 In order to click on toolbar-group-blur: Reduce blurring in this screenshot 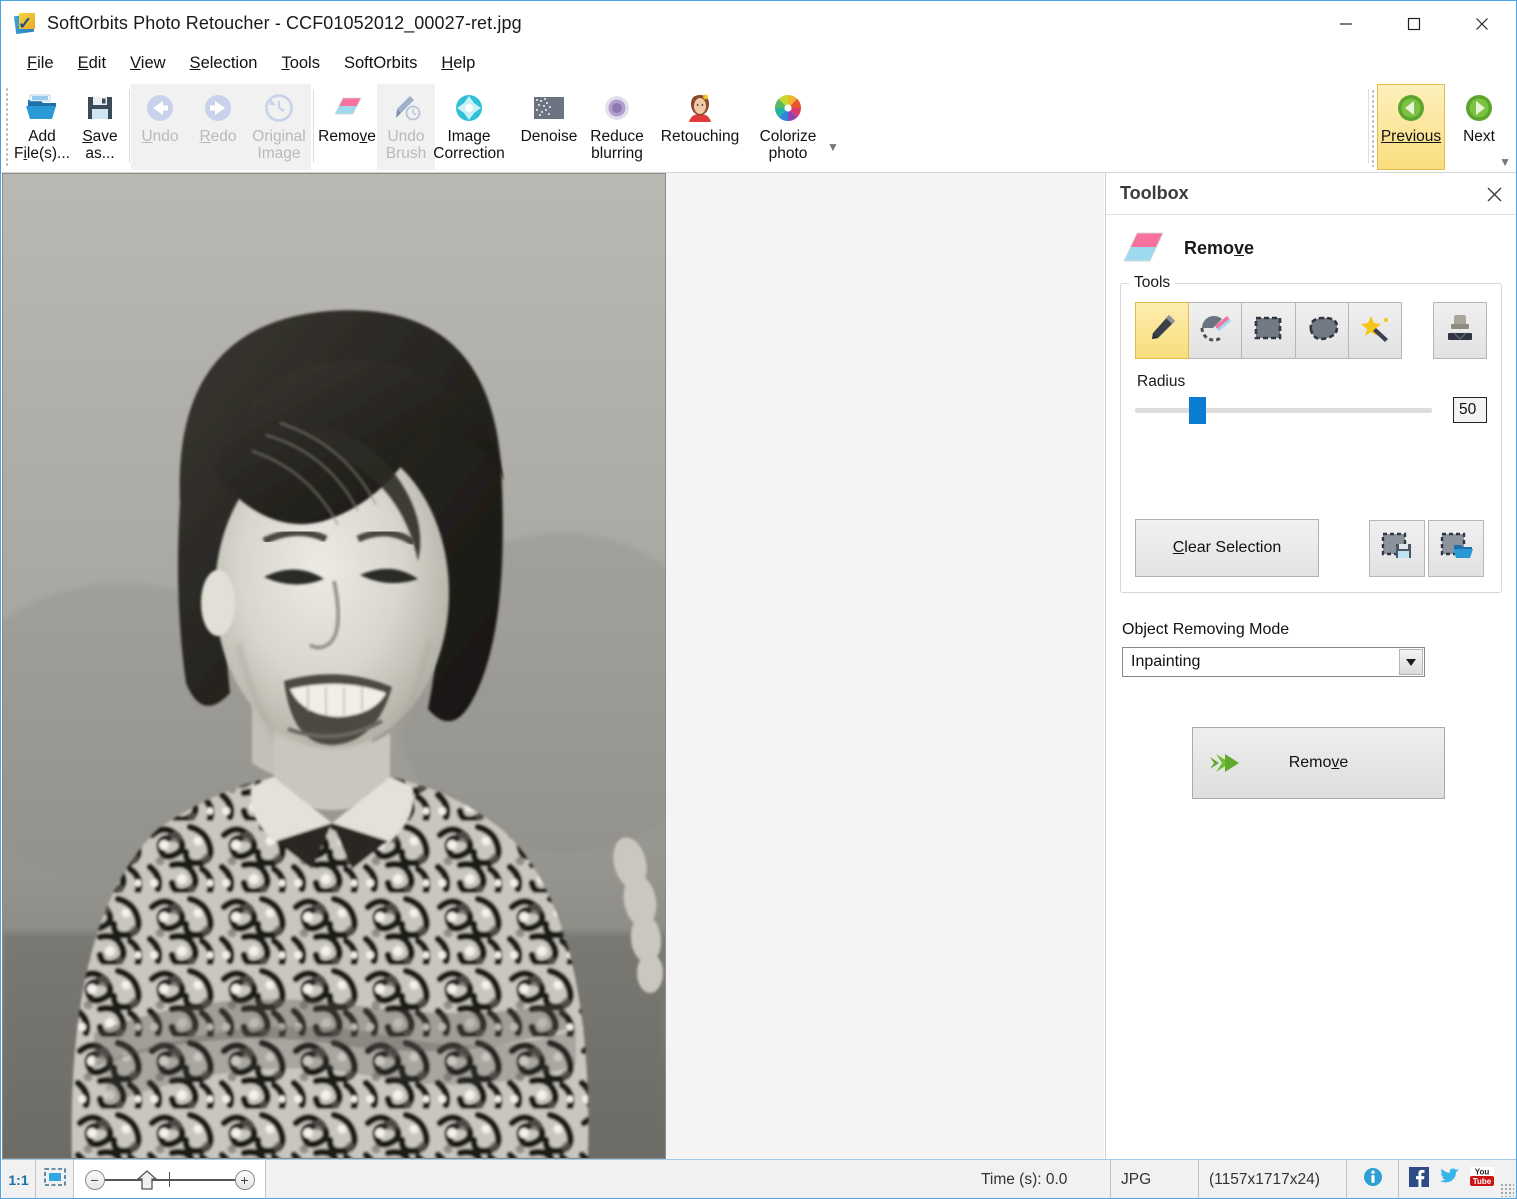, I will do `click(617, 127)`.